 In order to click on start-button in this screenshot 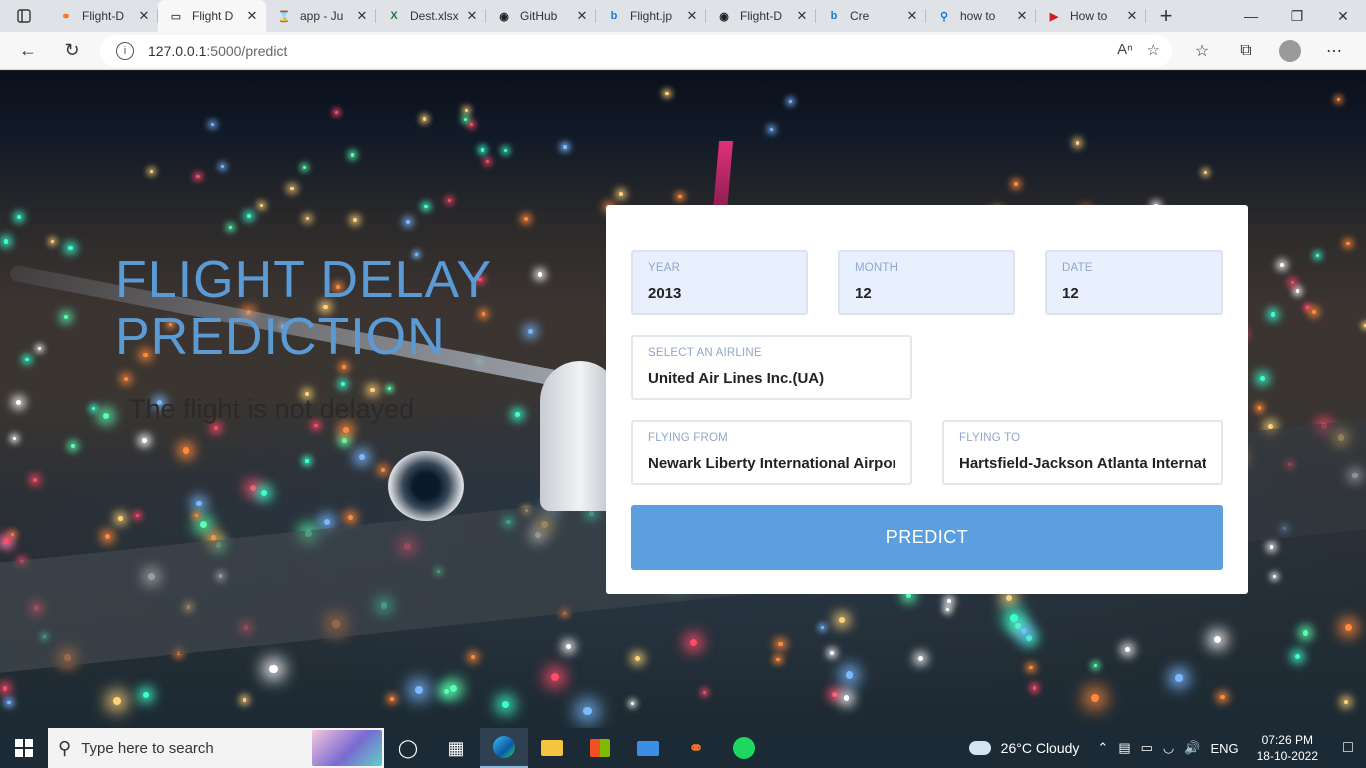, I will do `click(24, 748)`.